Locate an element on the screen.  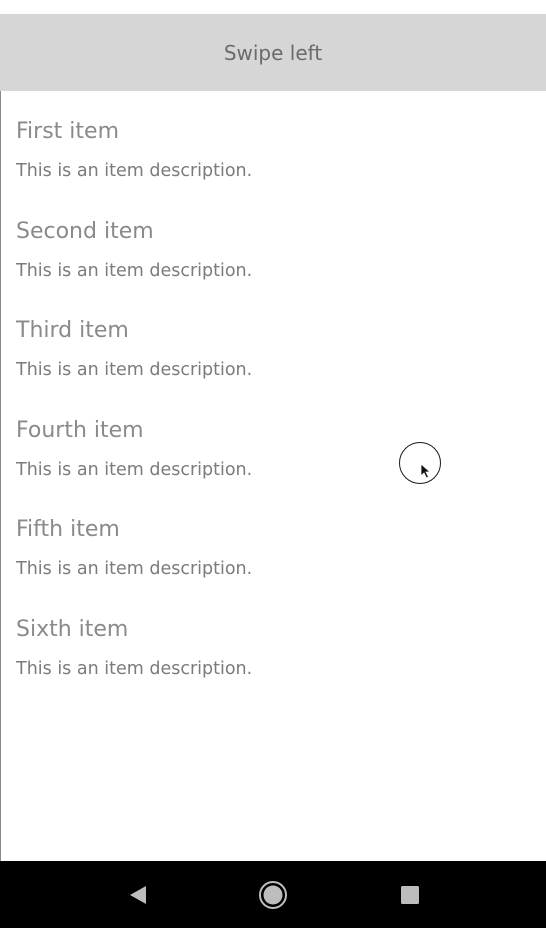
home-circle-icon is located at coordinates (273, 894).